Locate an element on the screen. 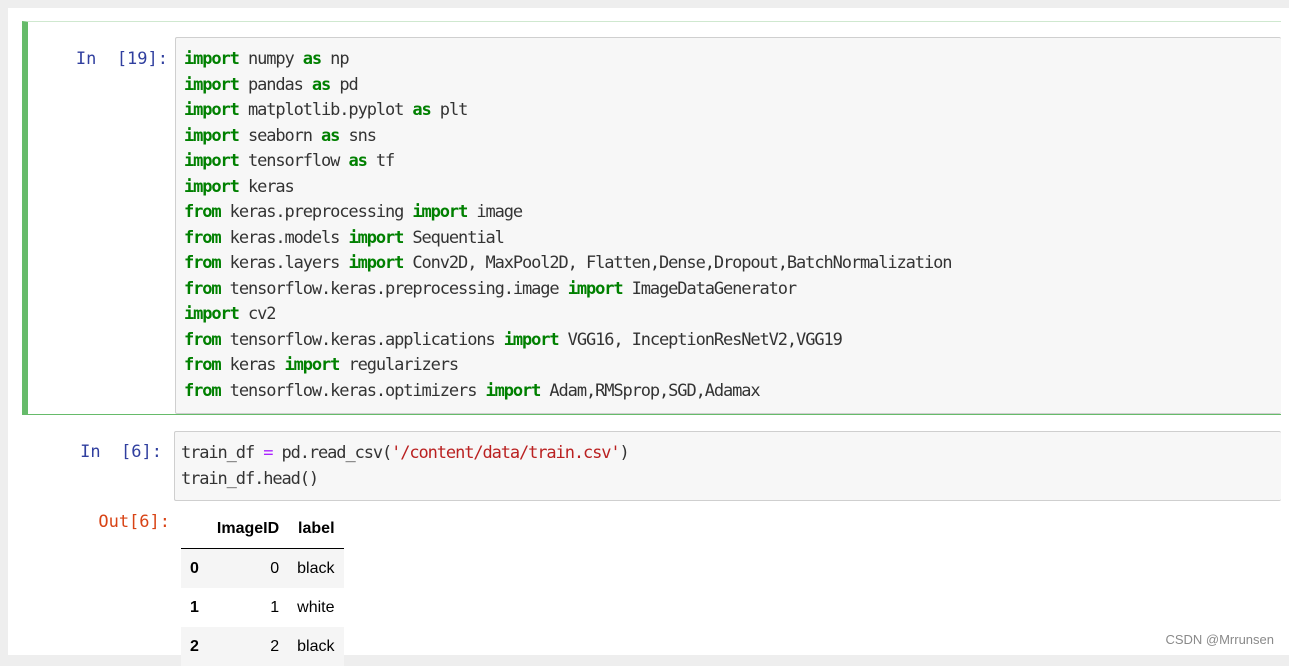  code-line: import numpy as np is located at coordinates (567, 60).